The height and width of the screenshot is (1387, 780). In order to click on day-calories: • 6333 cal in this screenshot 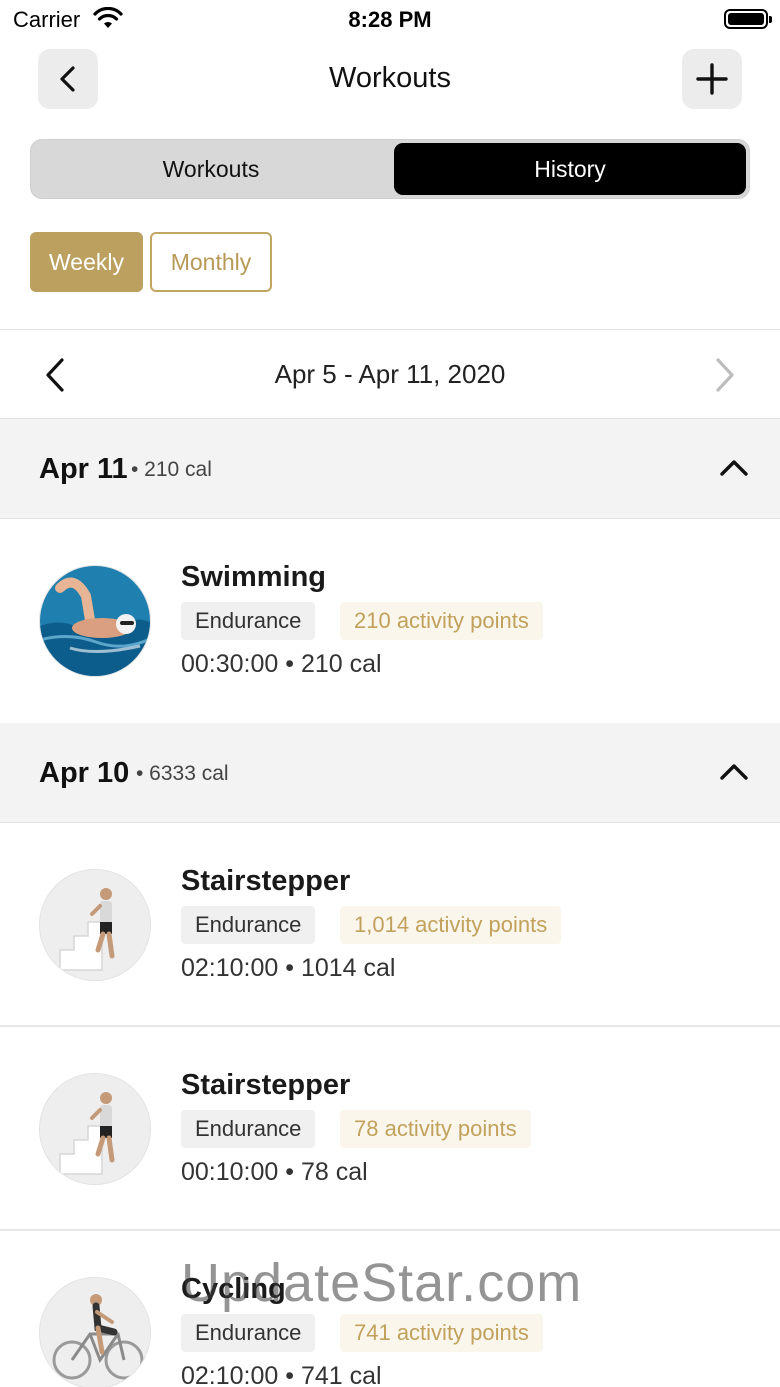, I will do `click(182, 773)`.